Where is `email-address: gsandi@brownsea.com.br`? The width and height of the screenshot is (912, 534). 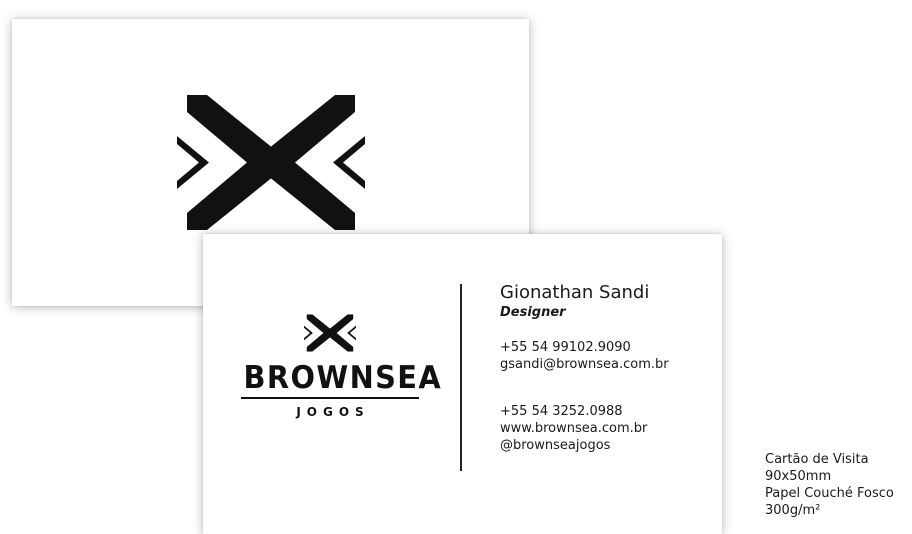
email-address: gsandi@brownsea.com.br is located at coordinates (584, 364).